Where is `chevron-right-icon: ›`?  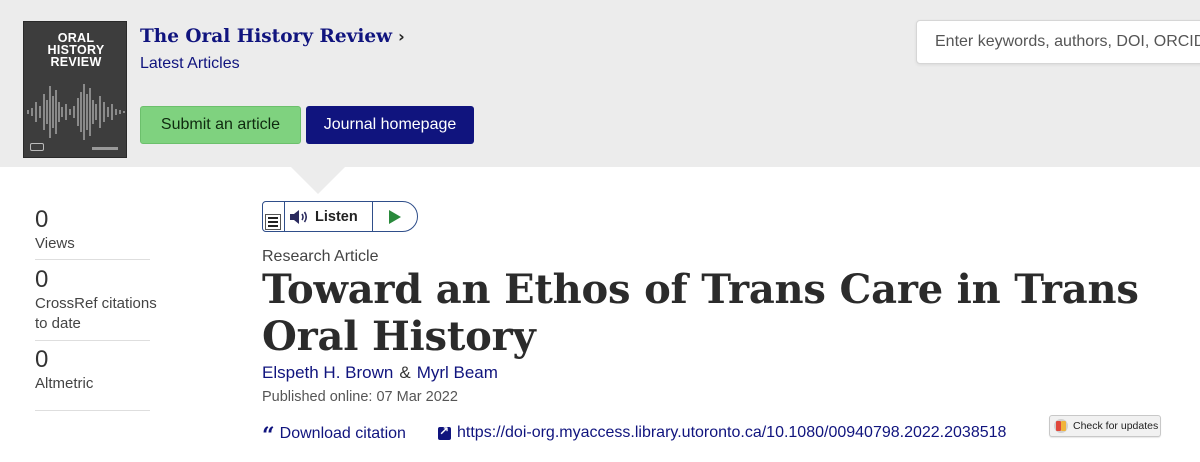
chevron-right-icon: › is located at coordinates (401, 36).